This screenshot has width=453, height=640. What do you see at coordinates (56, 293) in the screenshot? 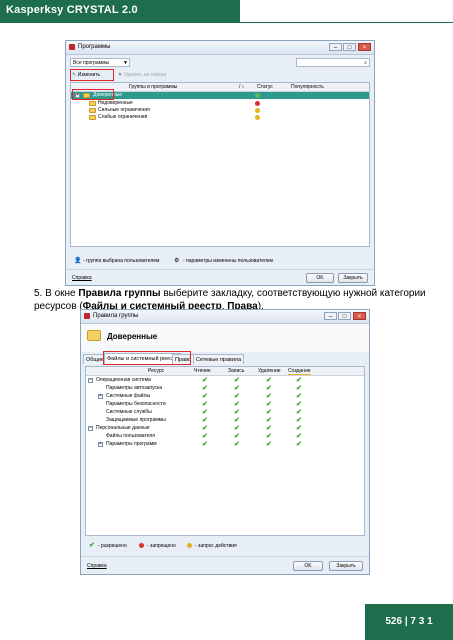
I see `instruction-prefix: 5. В окне` at bounding box center [56, 293].